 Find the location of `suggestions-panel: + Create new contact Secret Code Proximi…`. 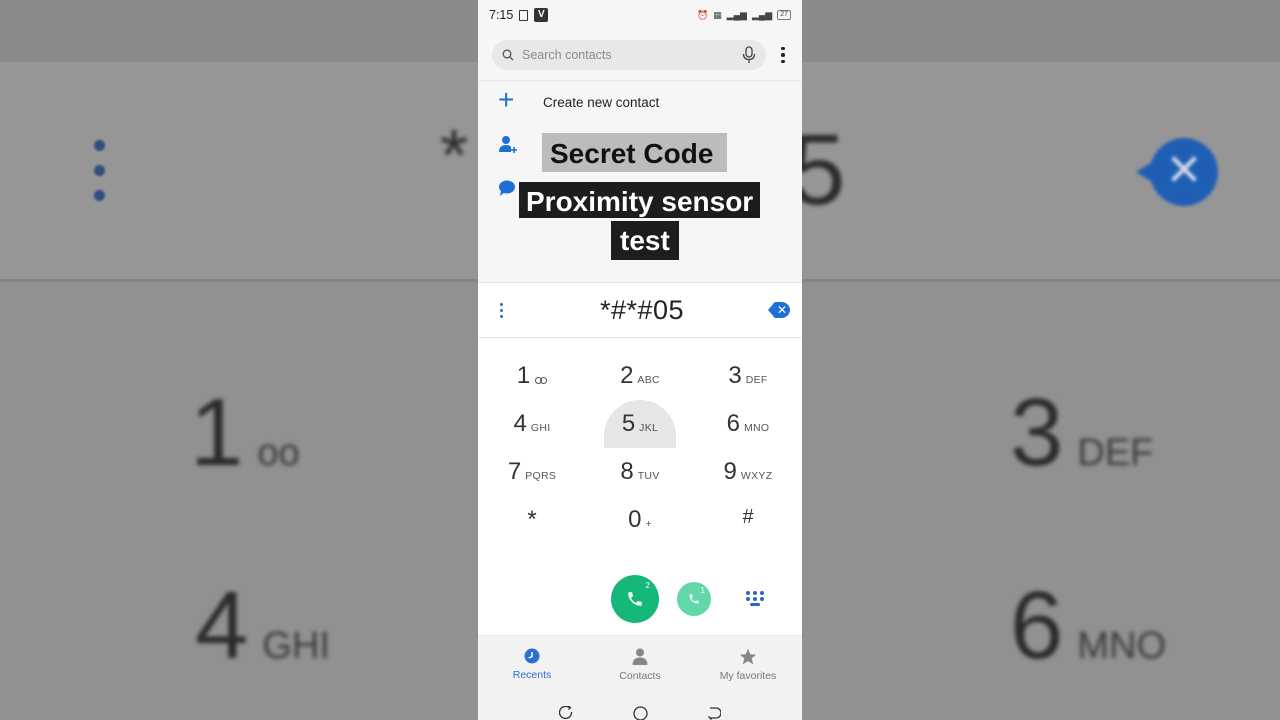

suggestions-panel: + Create new contact Secret Code Proximi… is located at coordinates (640, 180).